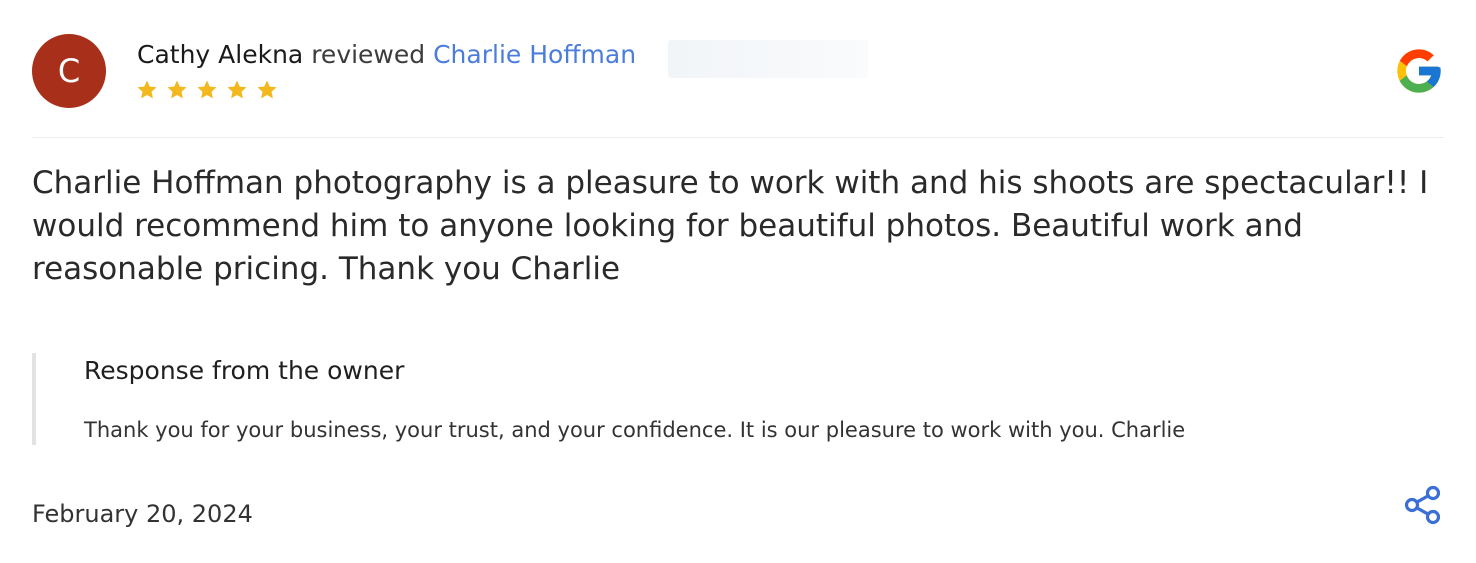 Image resolution: width=1476 pixels, height=563 pixels. I want to click on avatar-letter: C, so click(69, 71).